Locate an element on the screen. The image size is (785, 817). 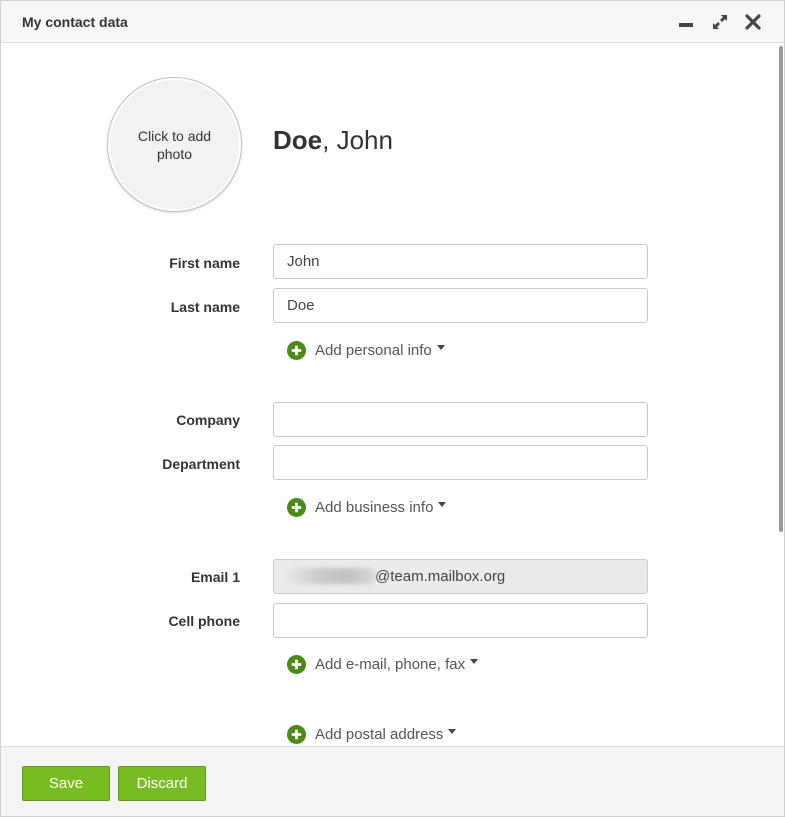
last-name-label: Last name is located at coordinates (205, 307).